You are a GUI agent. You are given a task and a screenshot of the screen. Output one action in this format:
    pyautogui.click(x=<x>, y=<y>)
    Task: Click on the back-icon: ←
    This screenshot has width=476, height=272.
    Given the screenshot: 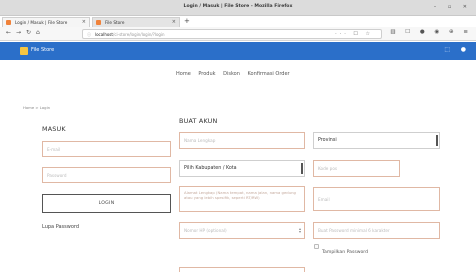 What is the action you would take?
    pyautogui.click(x=8, y=32)
    